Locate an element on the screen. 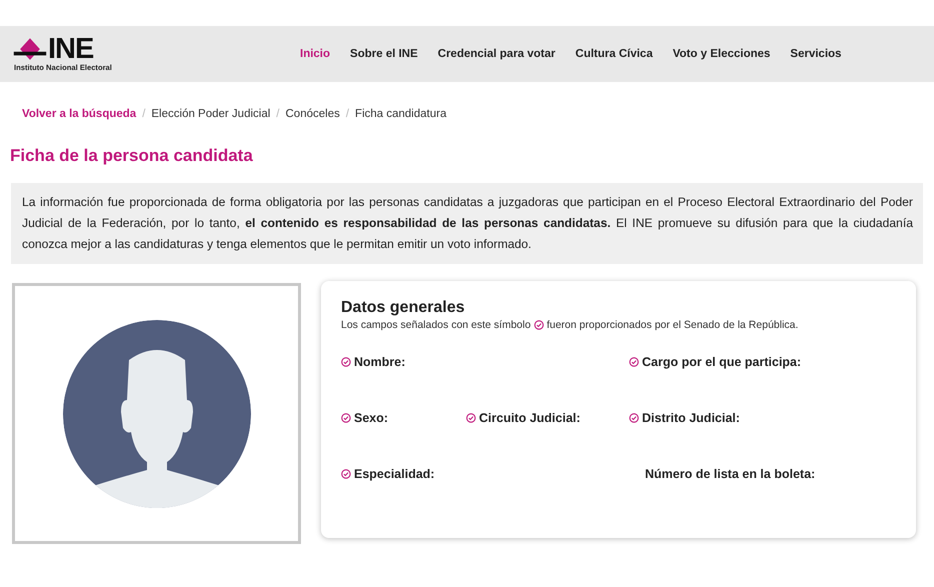 Image resolution: width=934 pixels, height=587 pixels. nav-link: Credencial para votar is located at coordinates (497, 54).